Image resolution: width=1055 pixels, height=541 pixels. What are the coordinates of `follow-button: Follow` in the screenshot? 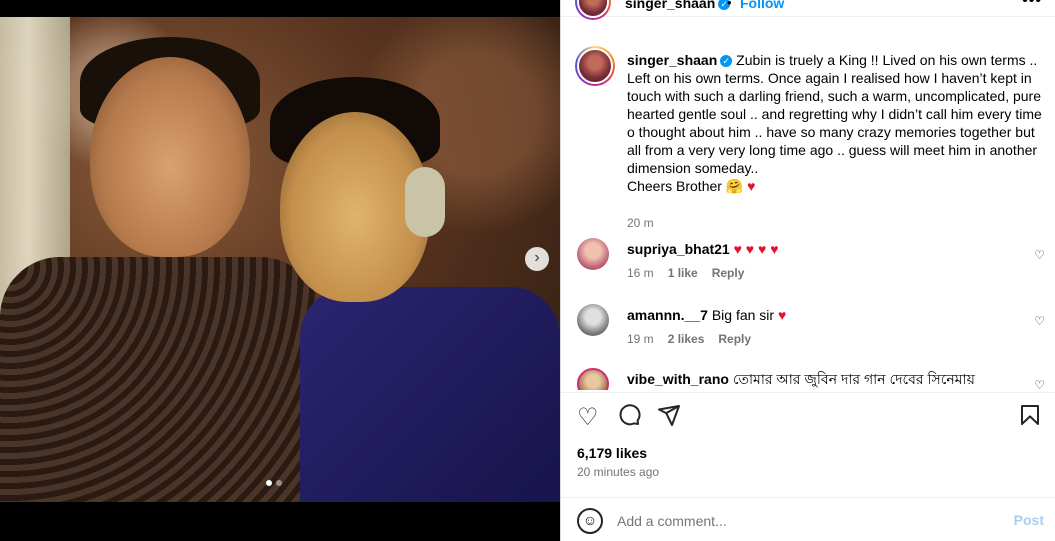 It's located at (762, 5).